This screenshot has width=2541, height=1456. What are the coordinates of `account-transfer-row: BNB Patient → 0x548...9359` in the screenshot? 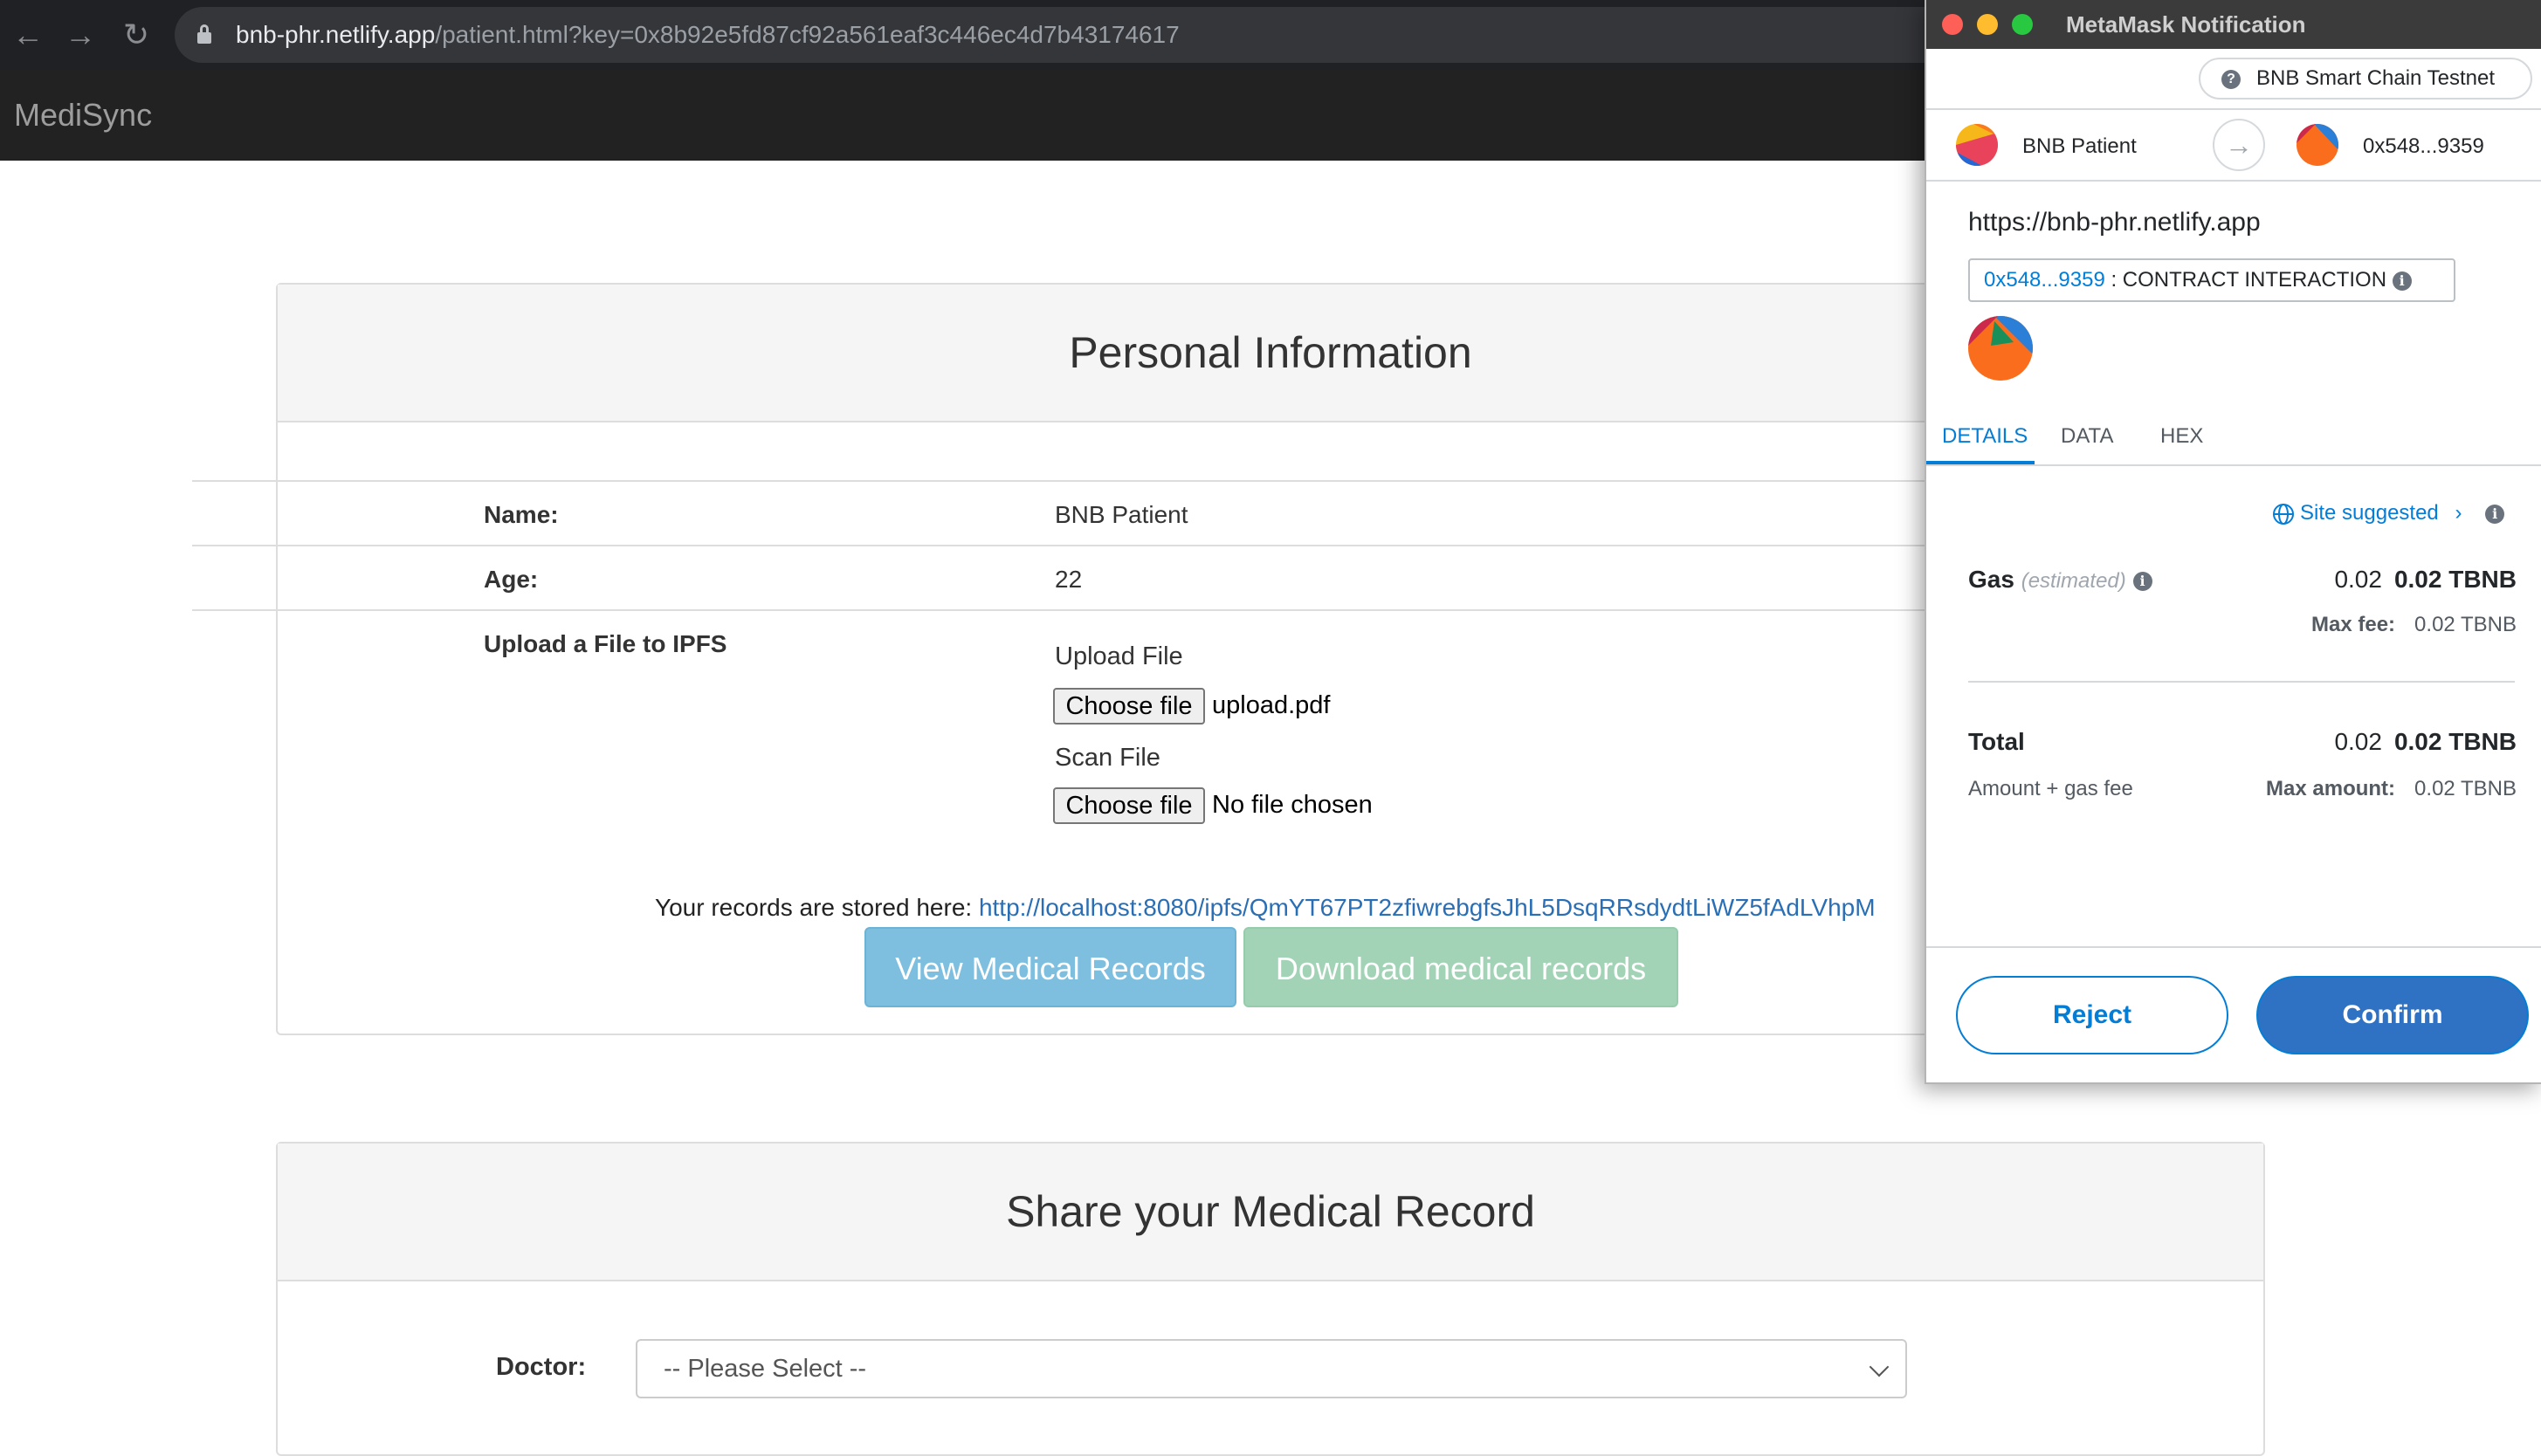 It's located at (2233, 145).